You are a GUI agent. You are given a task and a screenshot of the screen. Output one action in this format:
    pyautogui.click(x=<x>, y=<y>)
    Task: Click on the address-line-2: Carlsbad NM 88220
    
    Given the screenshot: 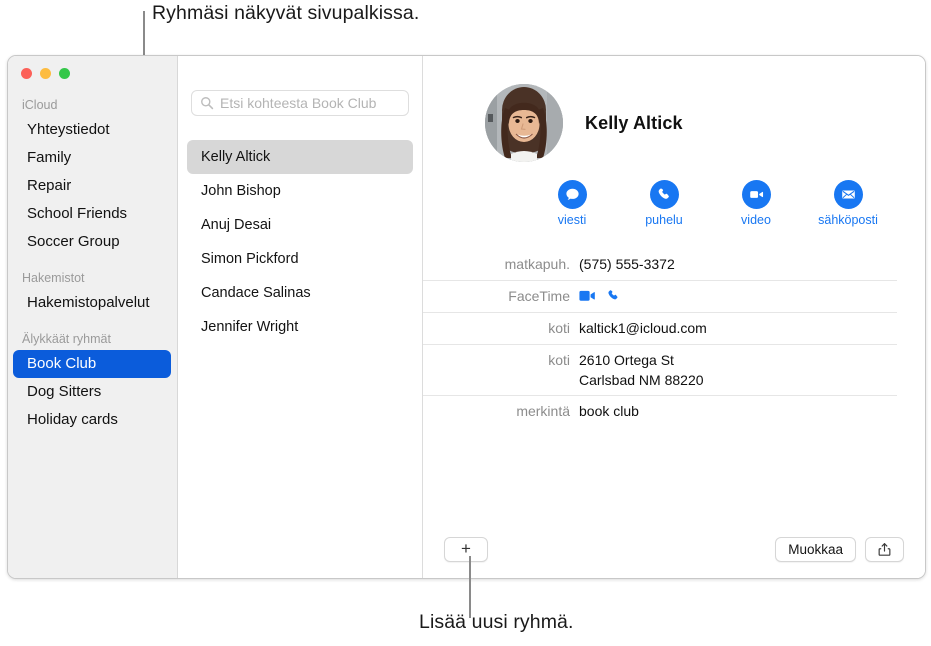 What is the action you would take?
    pyautogui.click(x=641, y=380)
    